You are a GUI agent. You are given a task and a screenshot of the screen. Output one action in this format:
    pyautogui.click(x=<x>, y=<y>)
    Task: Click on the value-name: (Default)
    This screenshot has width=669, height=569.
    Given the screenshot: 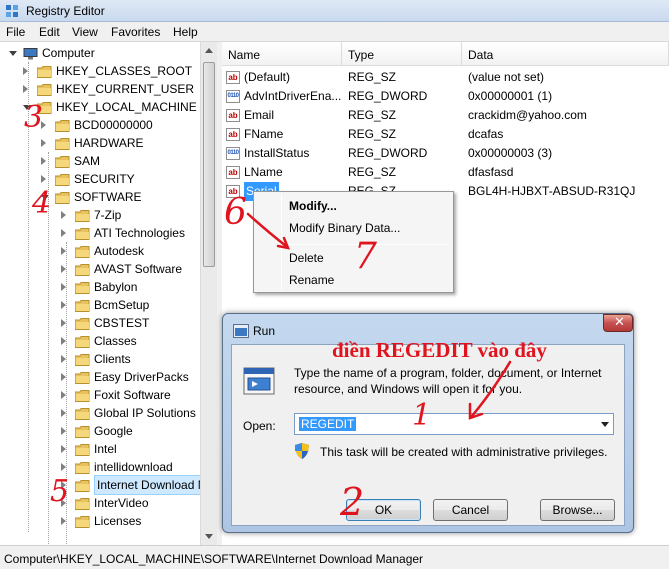 What is the action you would take?
    pyautogui.click(x=267, y=77)
    